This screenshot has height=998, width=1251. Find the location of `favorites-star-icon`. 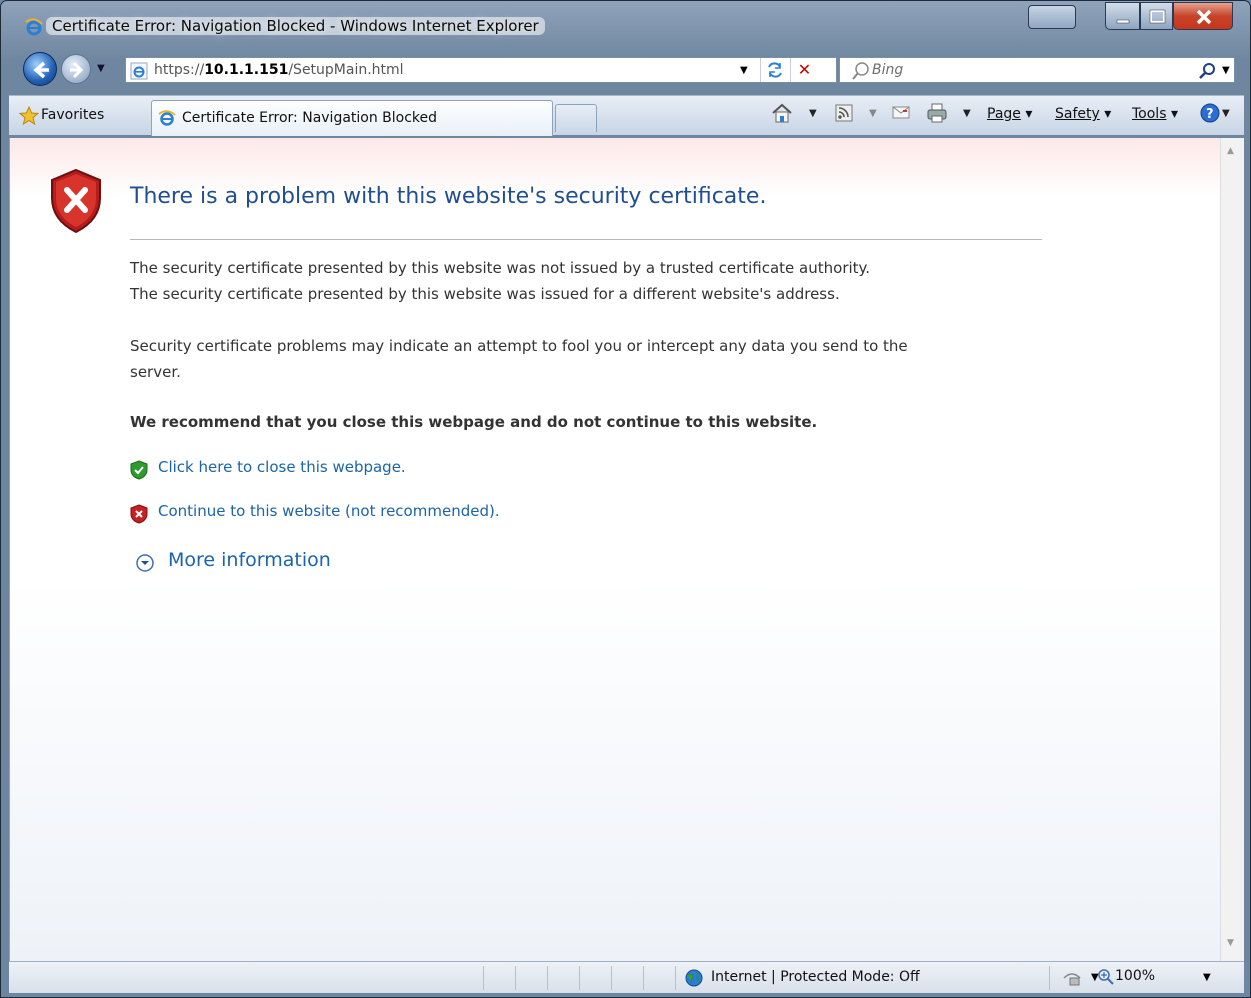

favorites-star-icon is located at coordinates (29, 121).